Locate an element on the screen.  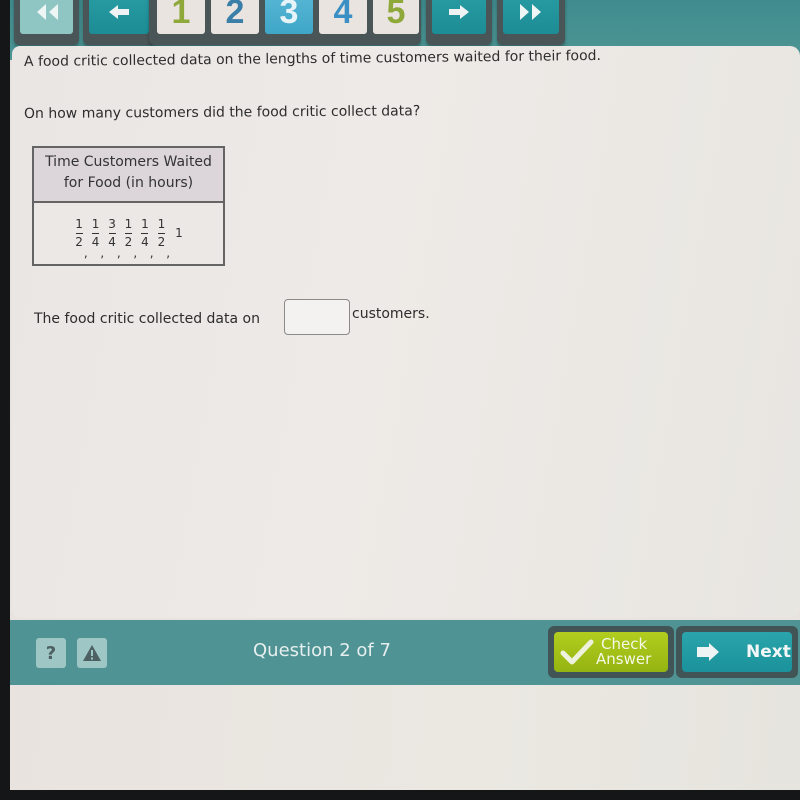
double-right-arrow-icon is located at coordinates (530, 12).